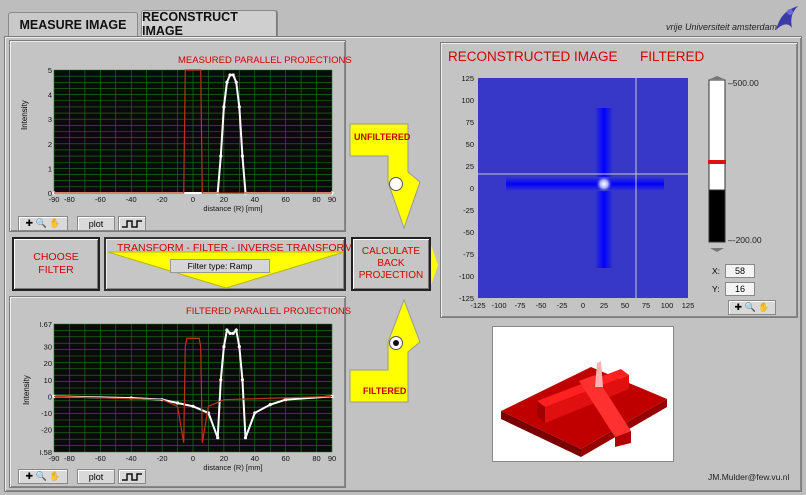 The width and height of the screenshot is (806, 495). I want to click on recon-x-tick-label: -100, so click(498, 305).